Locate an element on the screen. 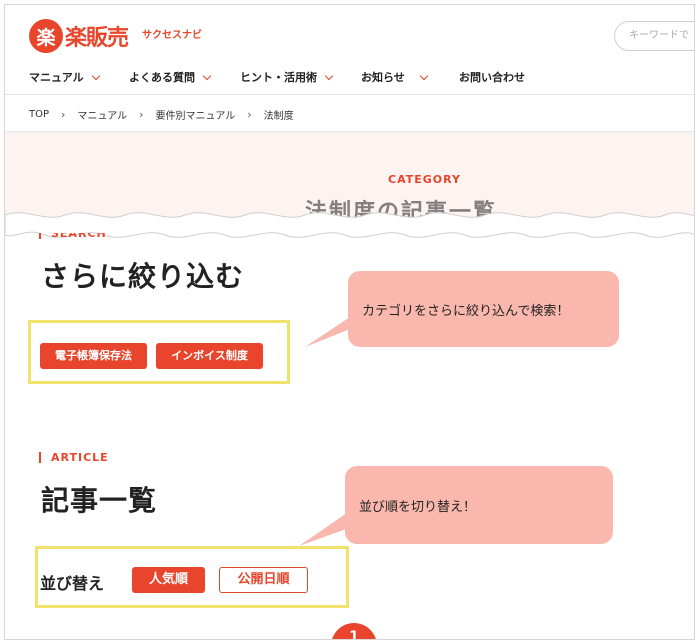 This screenshot has width=699, height=644. nav-item-label: お知らせ is located at coordinates (383, 77).